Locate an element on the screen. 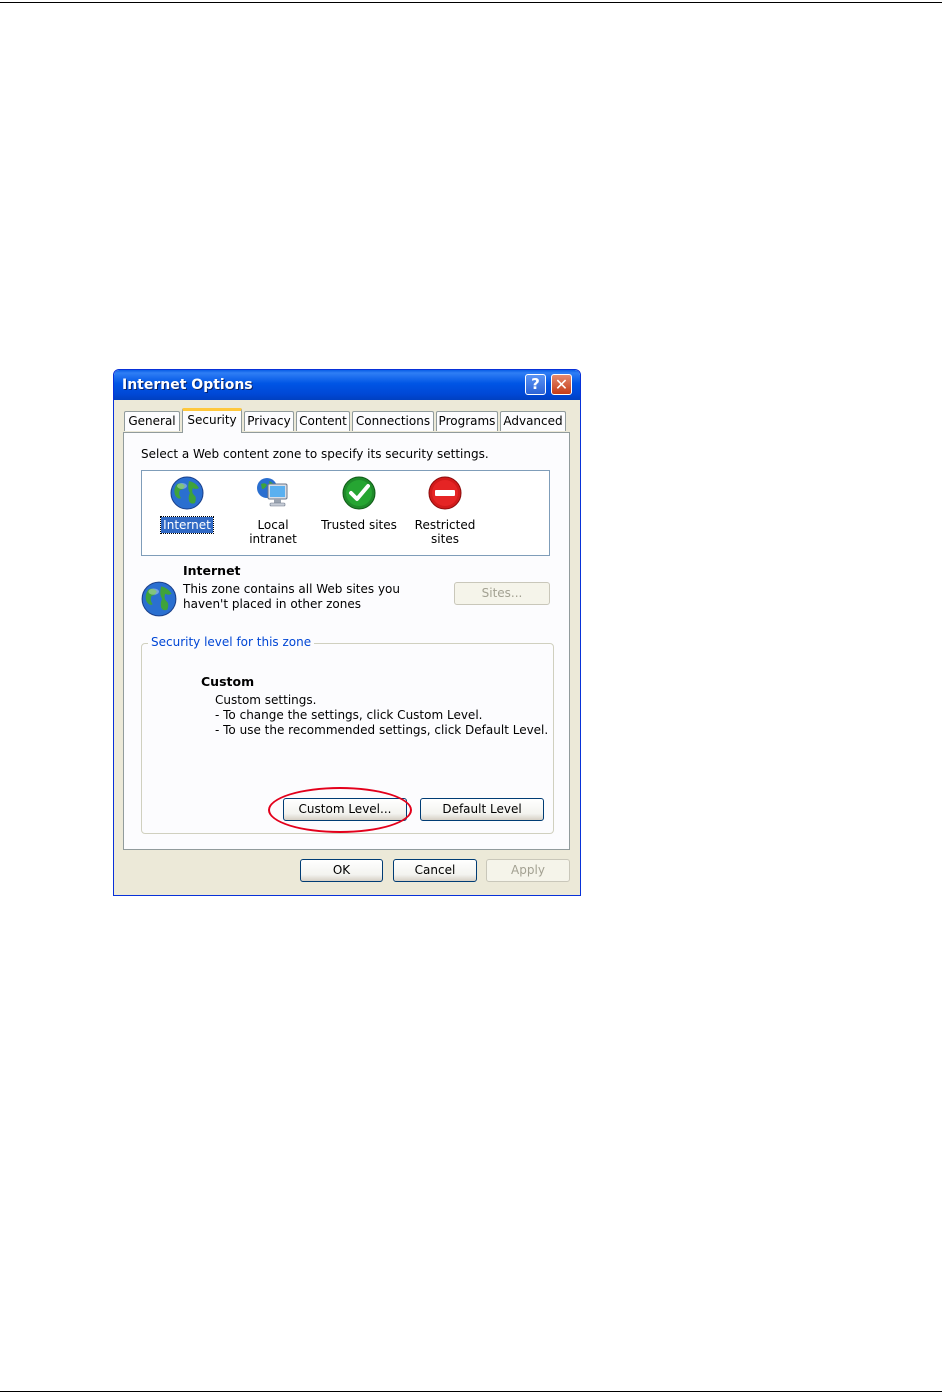 Image resolution: width=942 pixels, height=1395 pixels. default-level-button: Default Level is located at coordinates (482, 809).